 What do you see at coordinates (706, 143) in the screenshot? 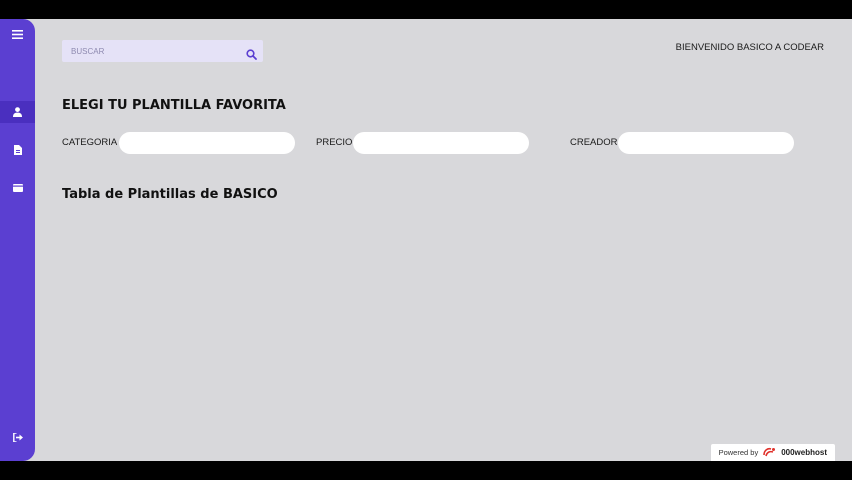
I see `creator-filter-input` at bounding box center [706, 143].